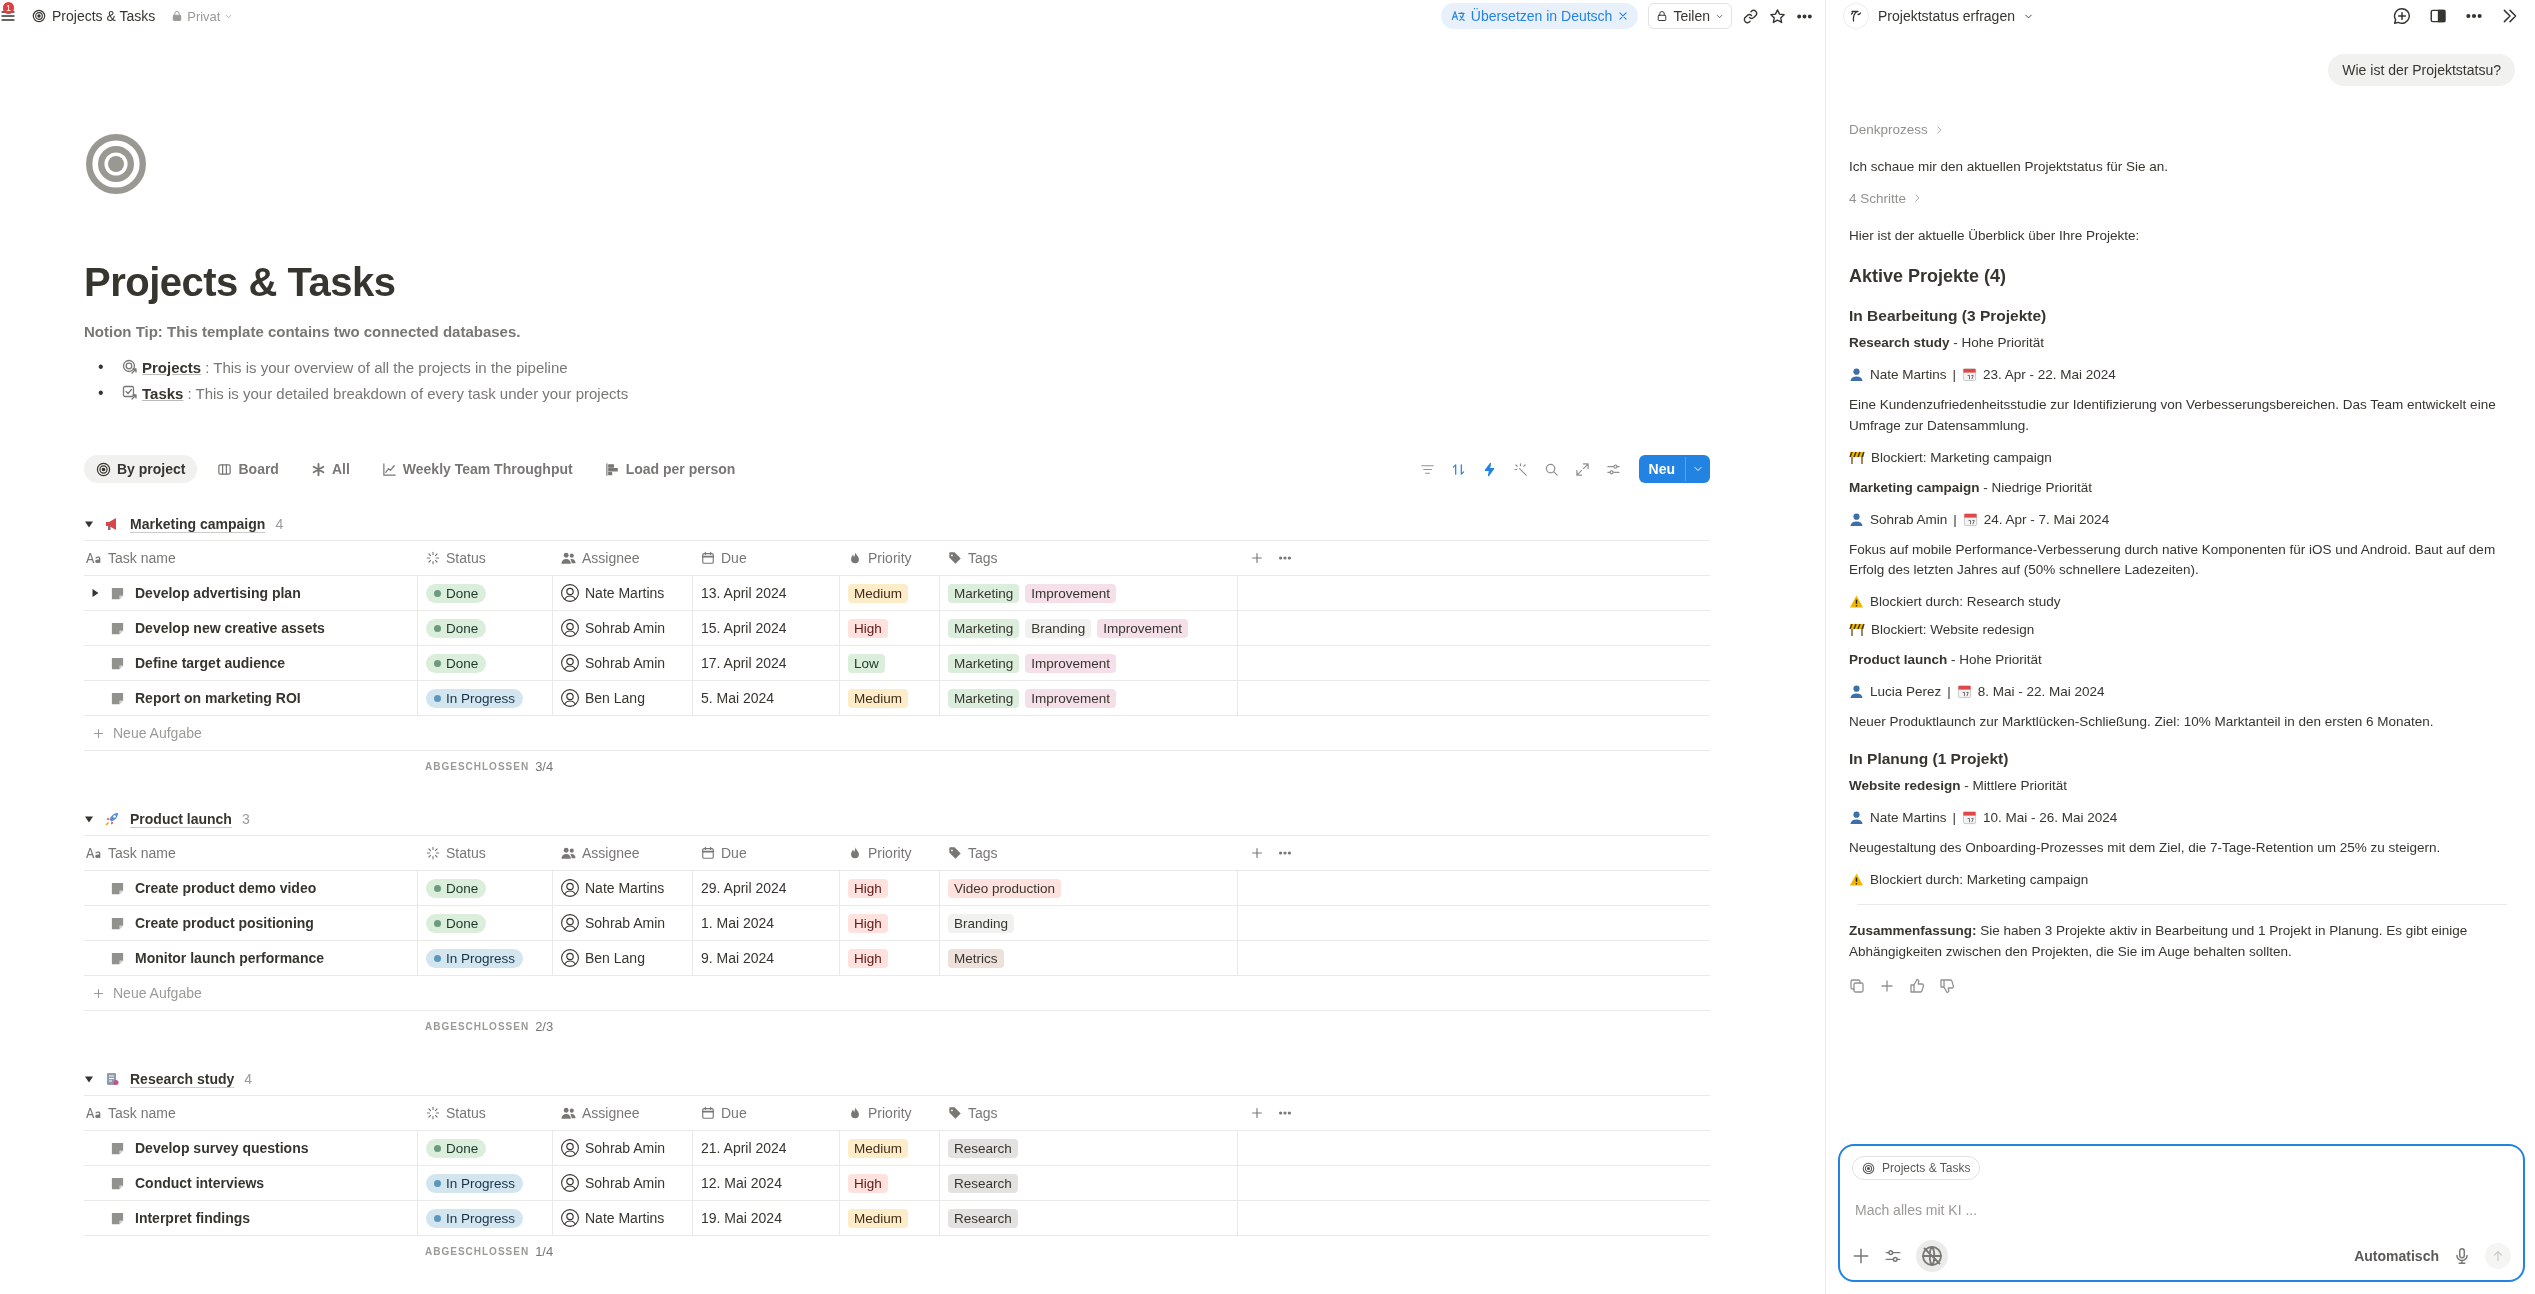 This screenshot has height=1294, width=2535. I want to click on assignee-name: Sohrab Amin, so click(625, 1148).